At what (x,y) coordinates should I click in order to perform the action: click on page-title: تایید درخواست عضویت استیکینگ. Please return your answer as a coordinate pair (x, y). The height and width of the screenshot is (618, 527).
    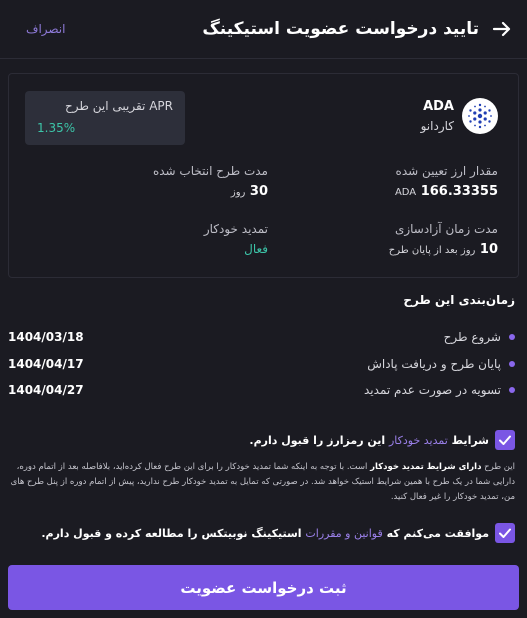
    Looking at the image, I should click on (340, 29).